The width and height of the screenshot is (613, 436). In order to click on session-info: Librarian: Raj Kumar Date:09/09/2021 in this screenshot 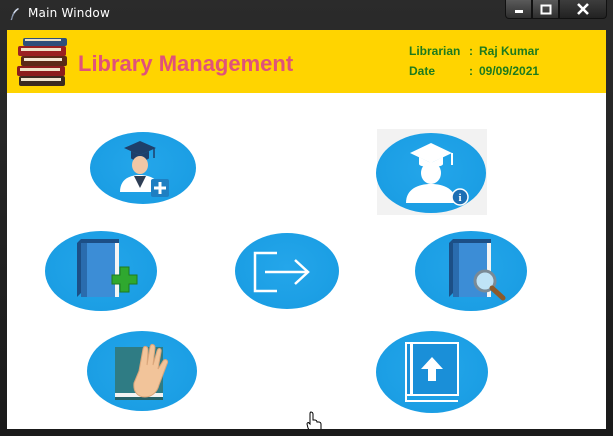, I will do `click(474, 64)`.